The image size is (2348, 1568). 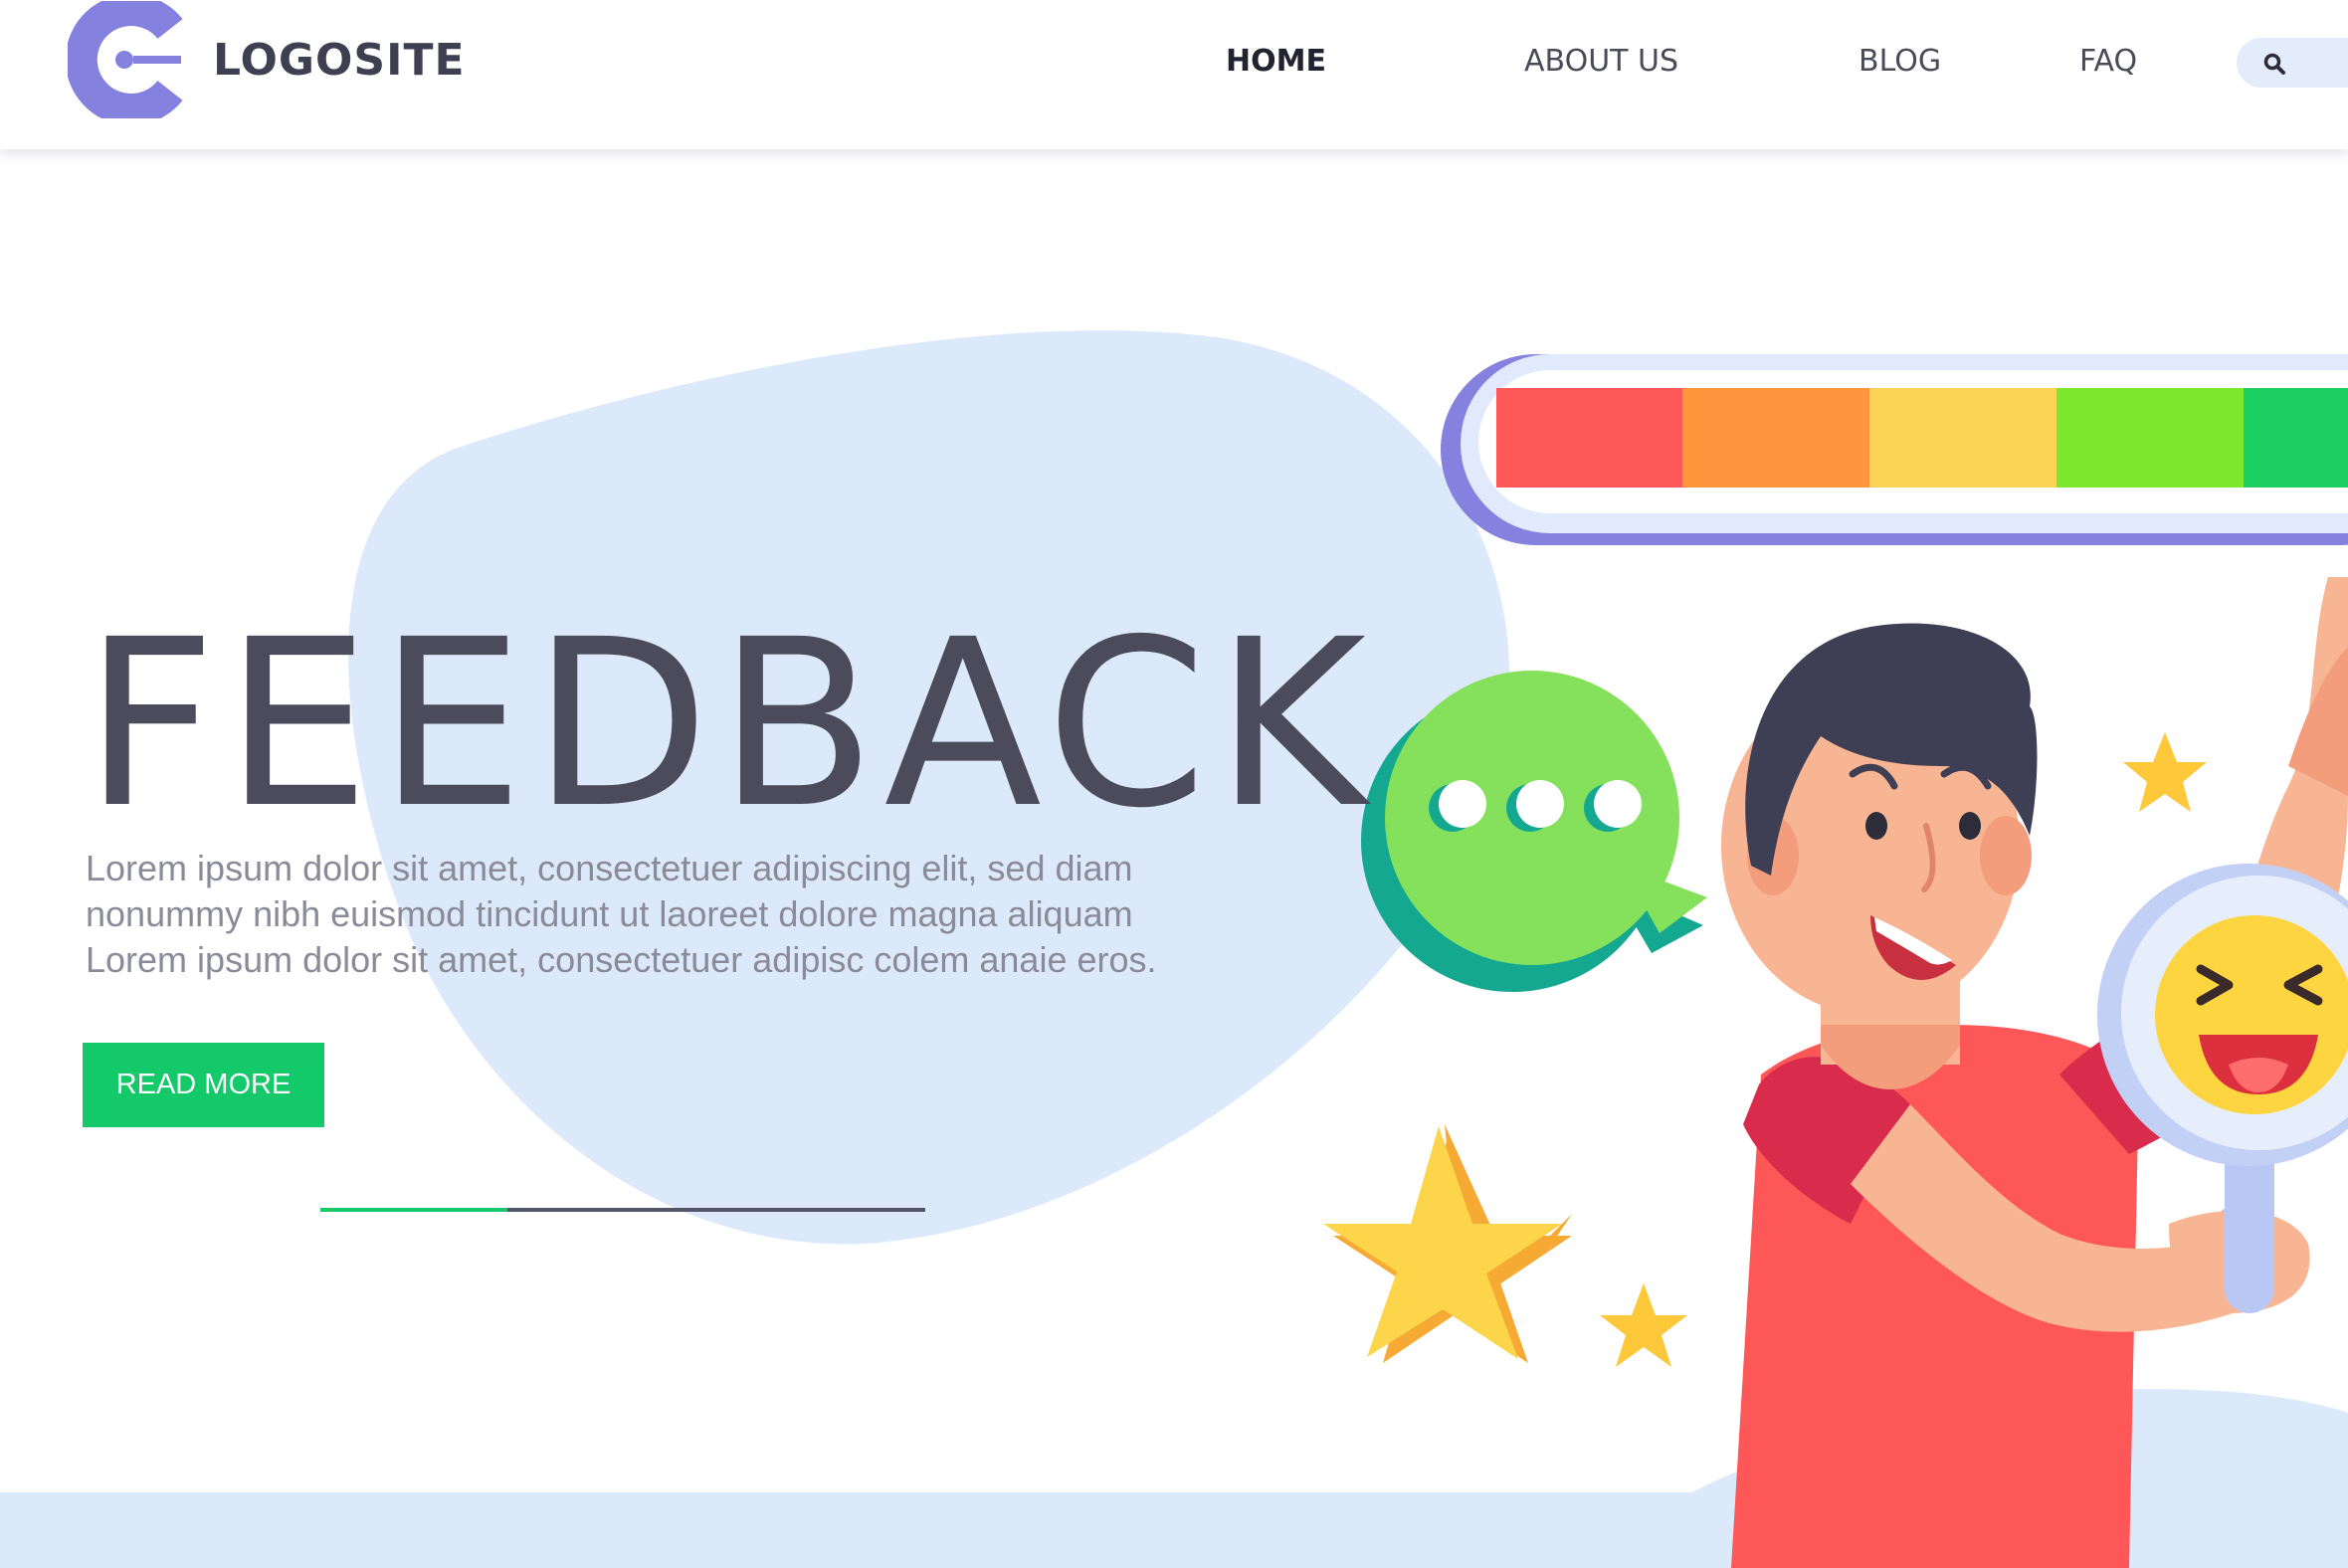 What do you see at coordinates (1447, 1243) in the screenshot?
I see `big-star-icon` at bounding box center [1447, 1243].